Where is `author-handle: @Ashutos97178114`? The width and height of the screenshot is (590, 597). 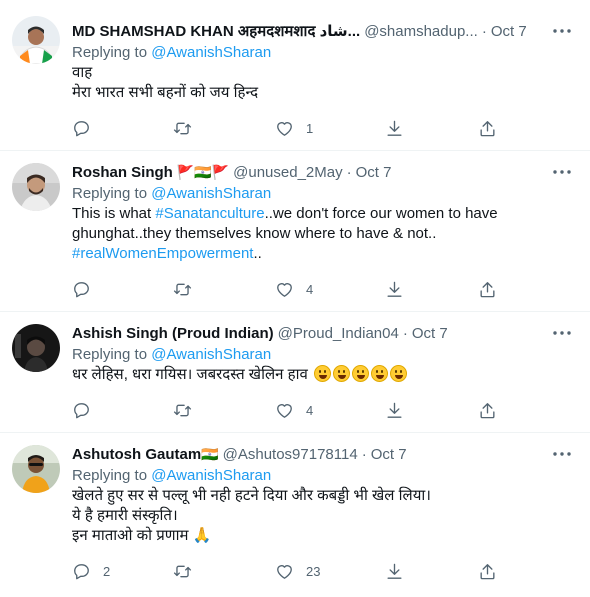
author-handle: @Ashutos97178114 is located at coordinates (290, 454).